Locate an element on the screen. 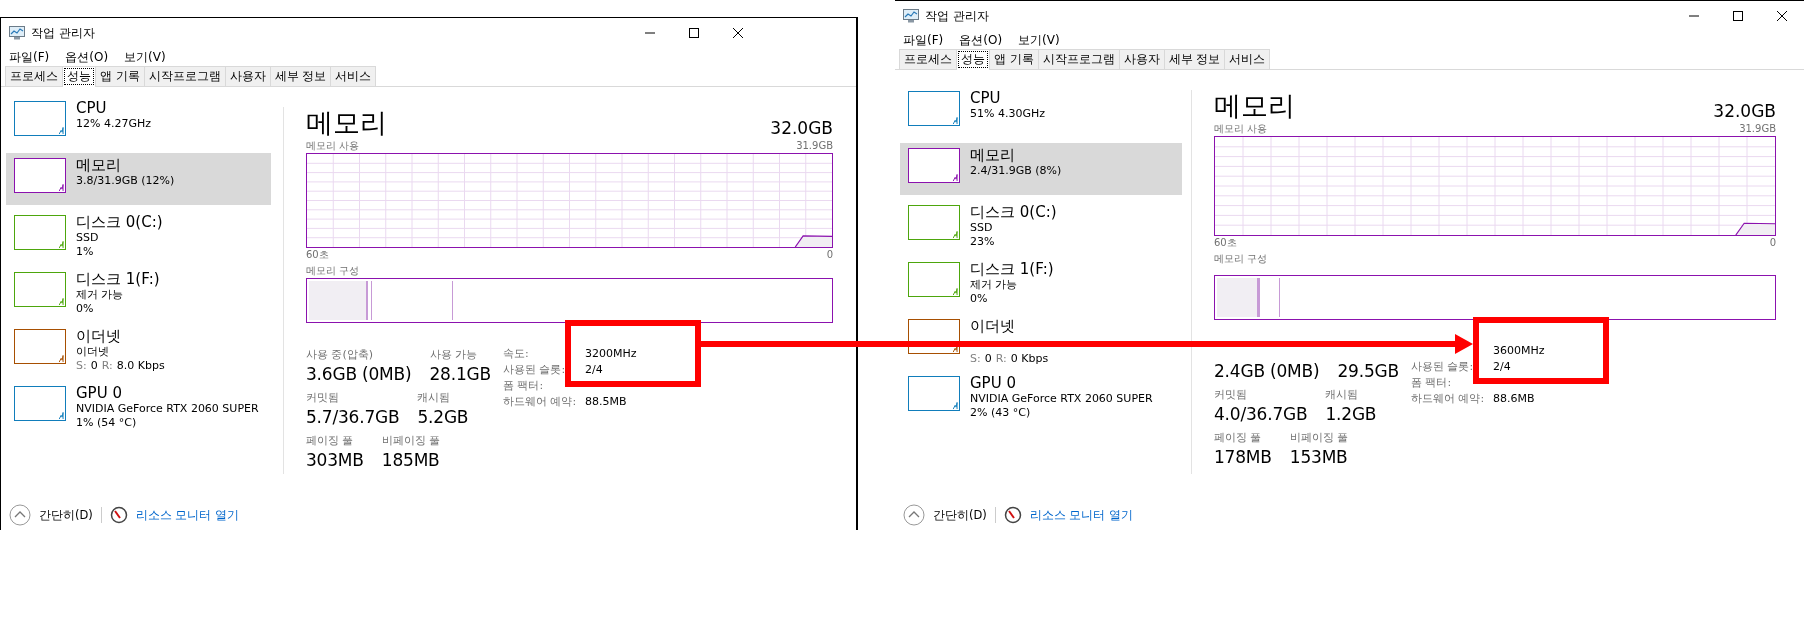 The width and height of the screenshot is (1804, 626). stat-value: 2.4GB (0MB) is located at coordinates (1267, 371).